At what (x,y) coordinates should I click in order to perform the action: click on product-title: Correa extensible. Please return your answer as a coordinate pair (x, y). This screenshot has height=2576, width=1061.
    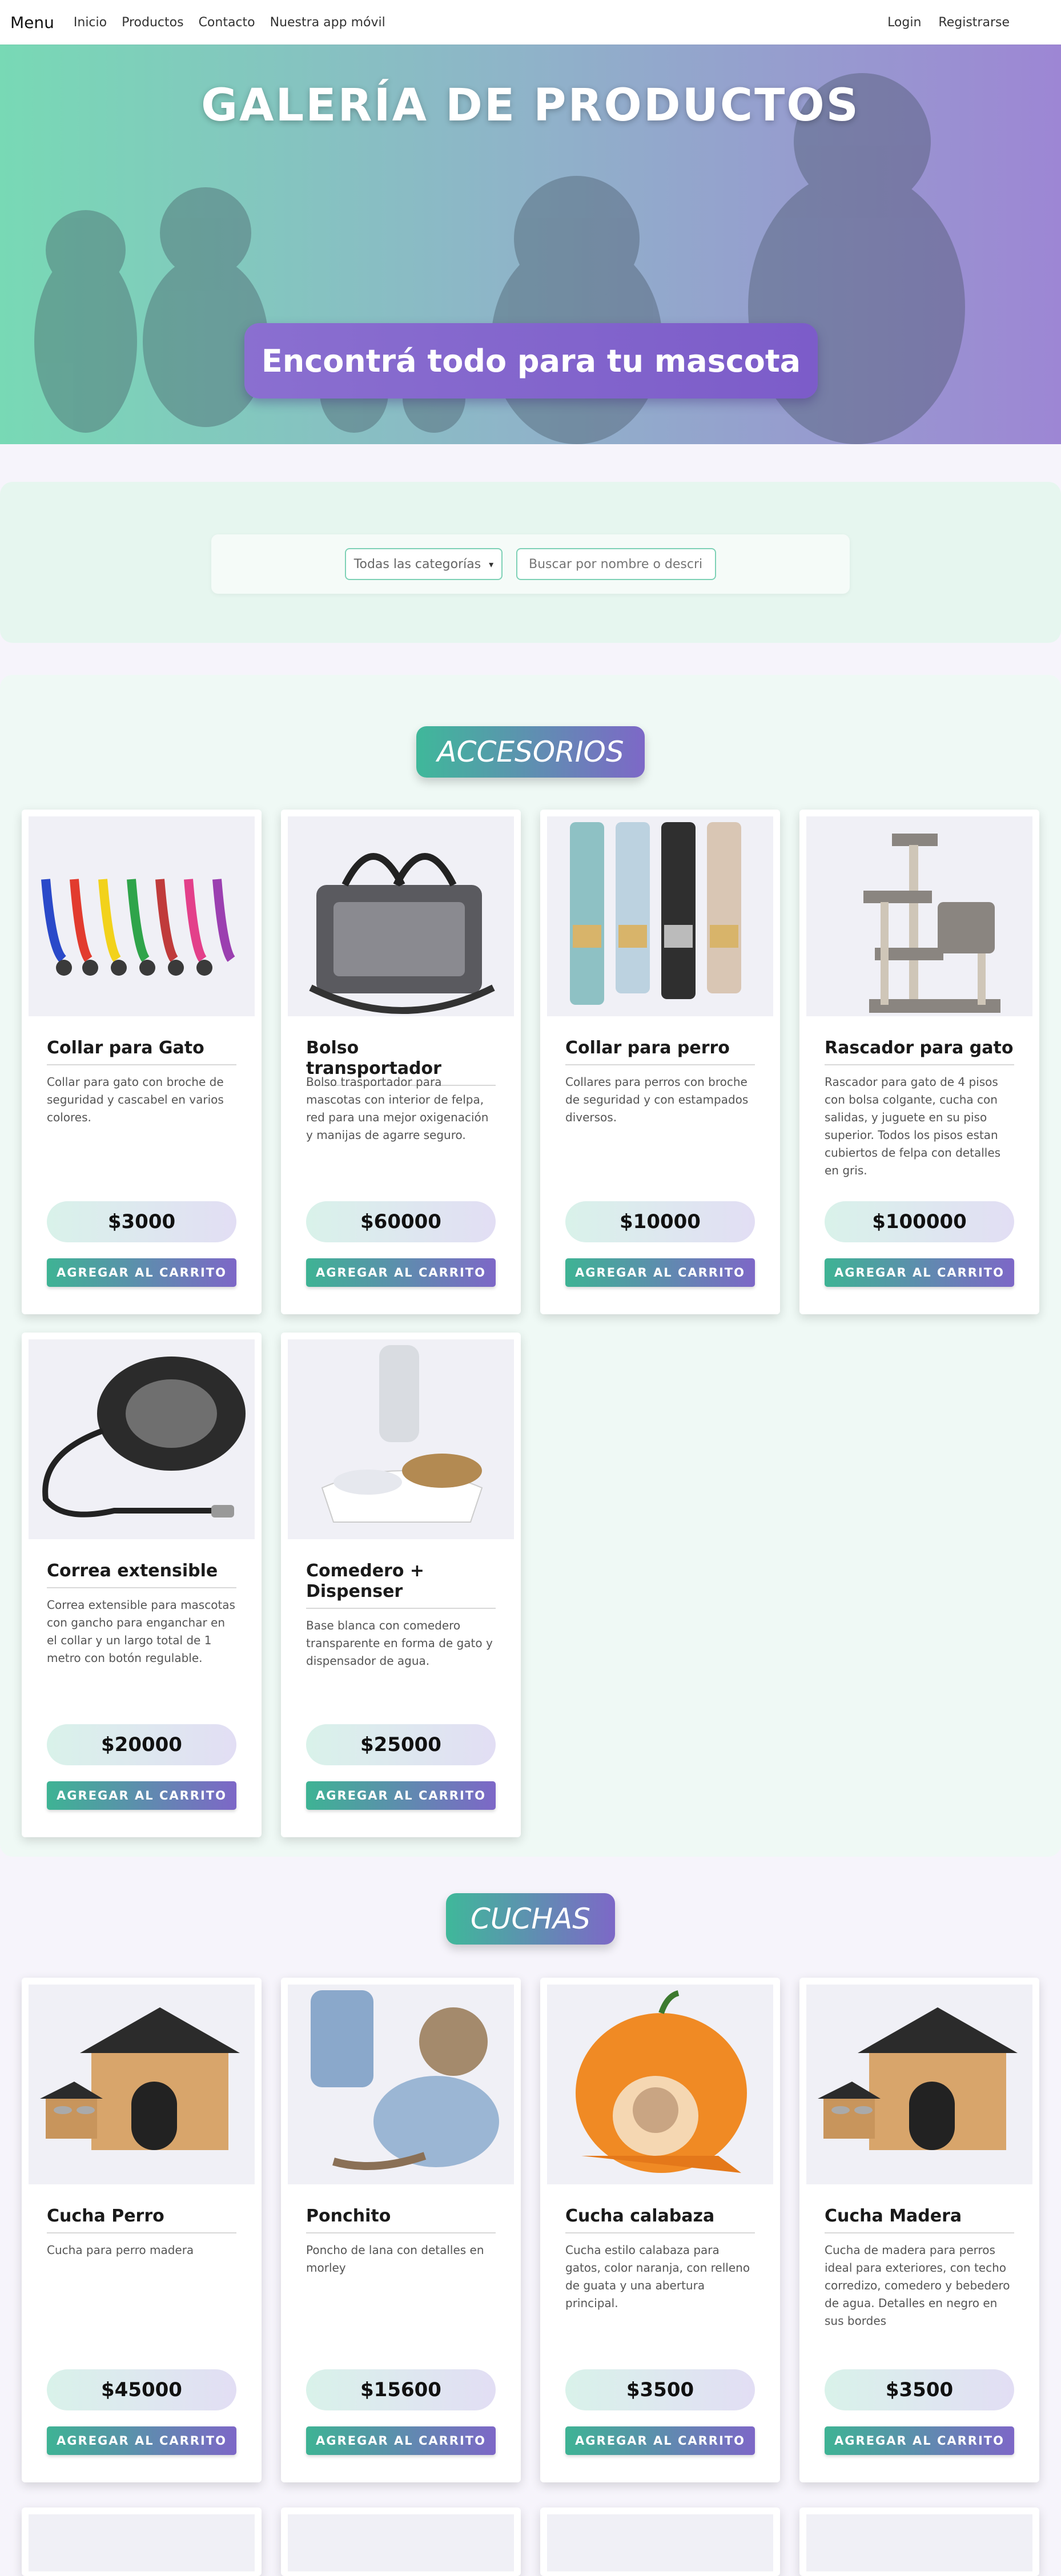
    Looking at the image, I should click on (141, 1574).